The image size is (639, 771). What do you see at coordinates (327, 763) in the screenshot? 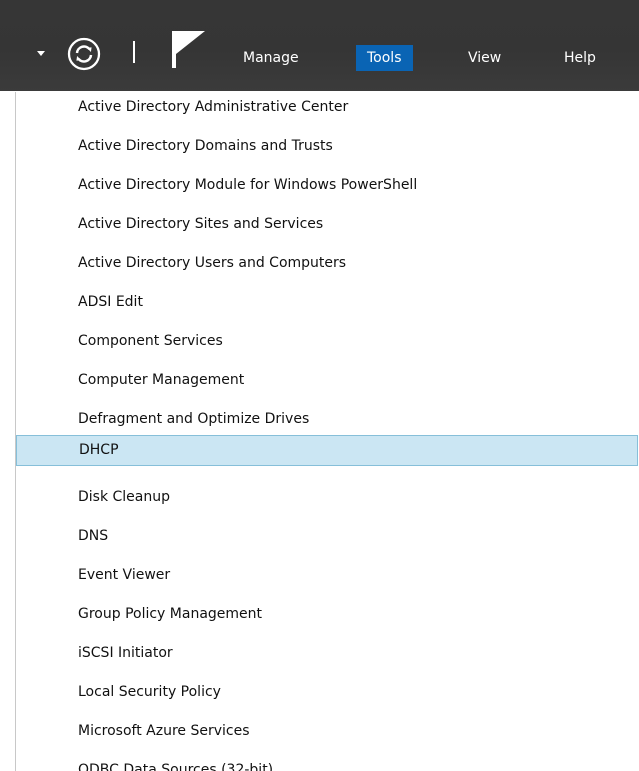
I see `menu-item-odbc-data-sources-32-bit: ODBC Data Sources (32-bit)` at bounding box center [327, 763].